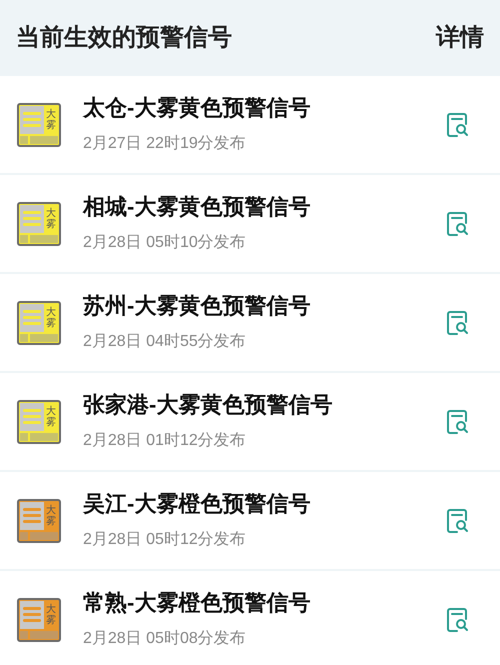 The height and width of the screenshot is (665, 500). What do you see at coordinates (197, 602) in the screenshot?
I see `warning-title: 常熟-大雾橙色预警信号` at bounding box center [197, 602].